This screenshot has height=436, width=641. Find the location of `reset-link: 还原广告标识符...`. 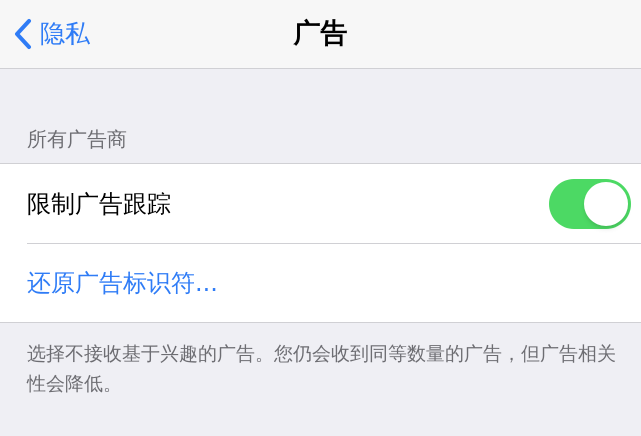

reset-link: 还原广告标识符... is located at coordinates (122, 283).